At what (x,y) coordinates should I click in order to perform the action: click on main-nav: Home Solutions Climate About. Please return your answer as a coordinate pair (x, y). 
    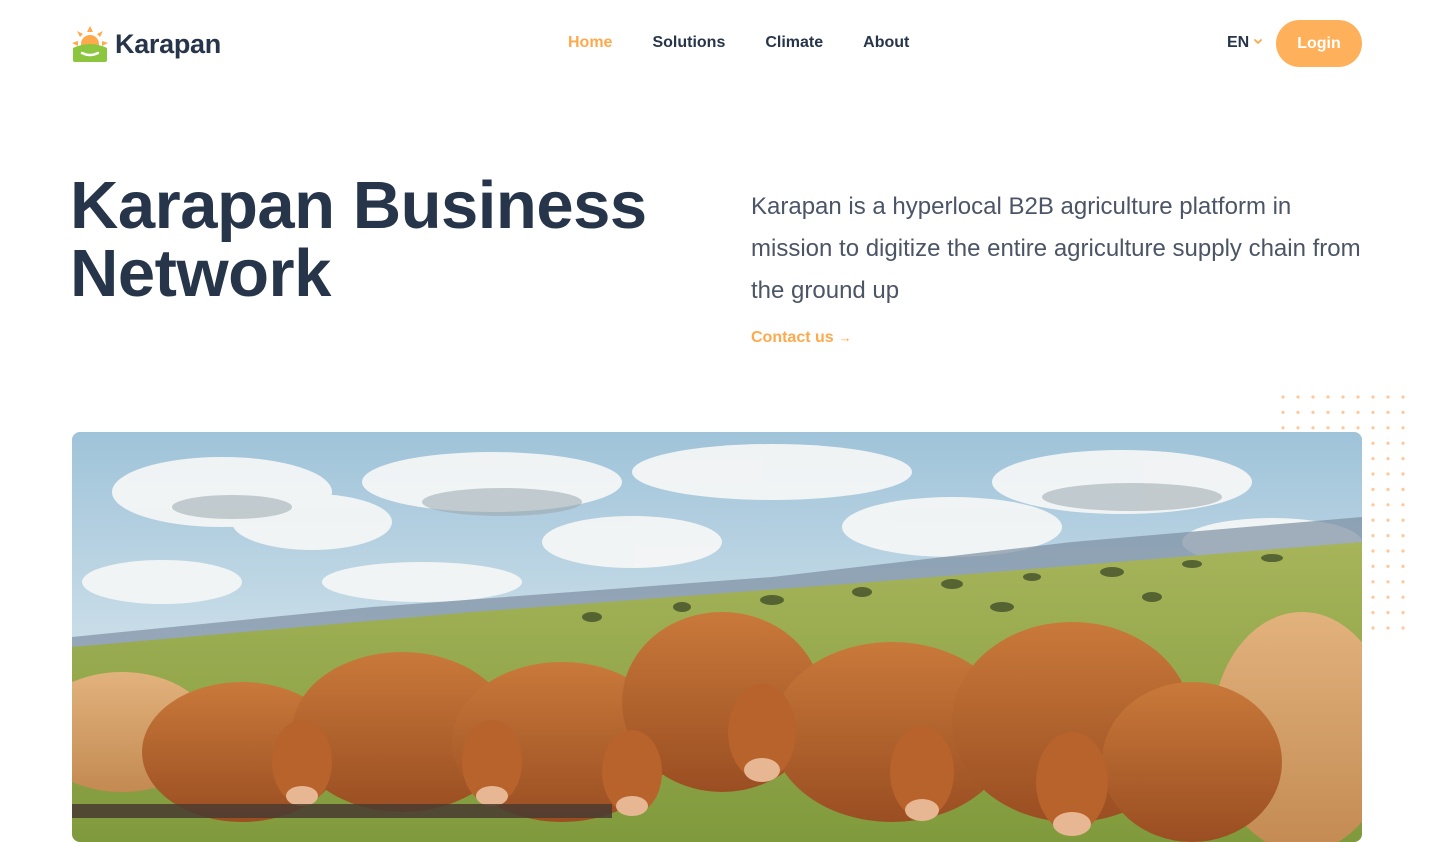
    Looking at the image, I should click on (758, 43).